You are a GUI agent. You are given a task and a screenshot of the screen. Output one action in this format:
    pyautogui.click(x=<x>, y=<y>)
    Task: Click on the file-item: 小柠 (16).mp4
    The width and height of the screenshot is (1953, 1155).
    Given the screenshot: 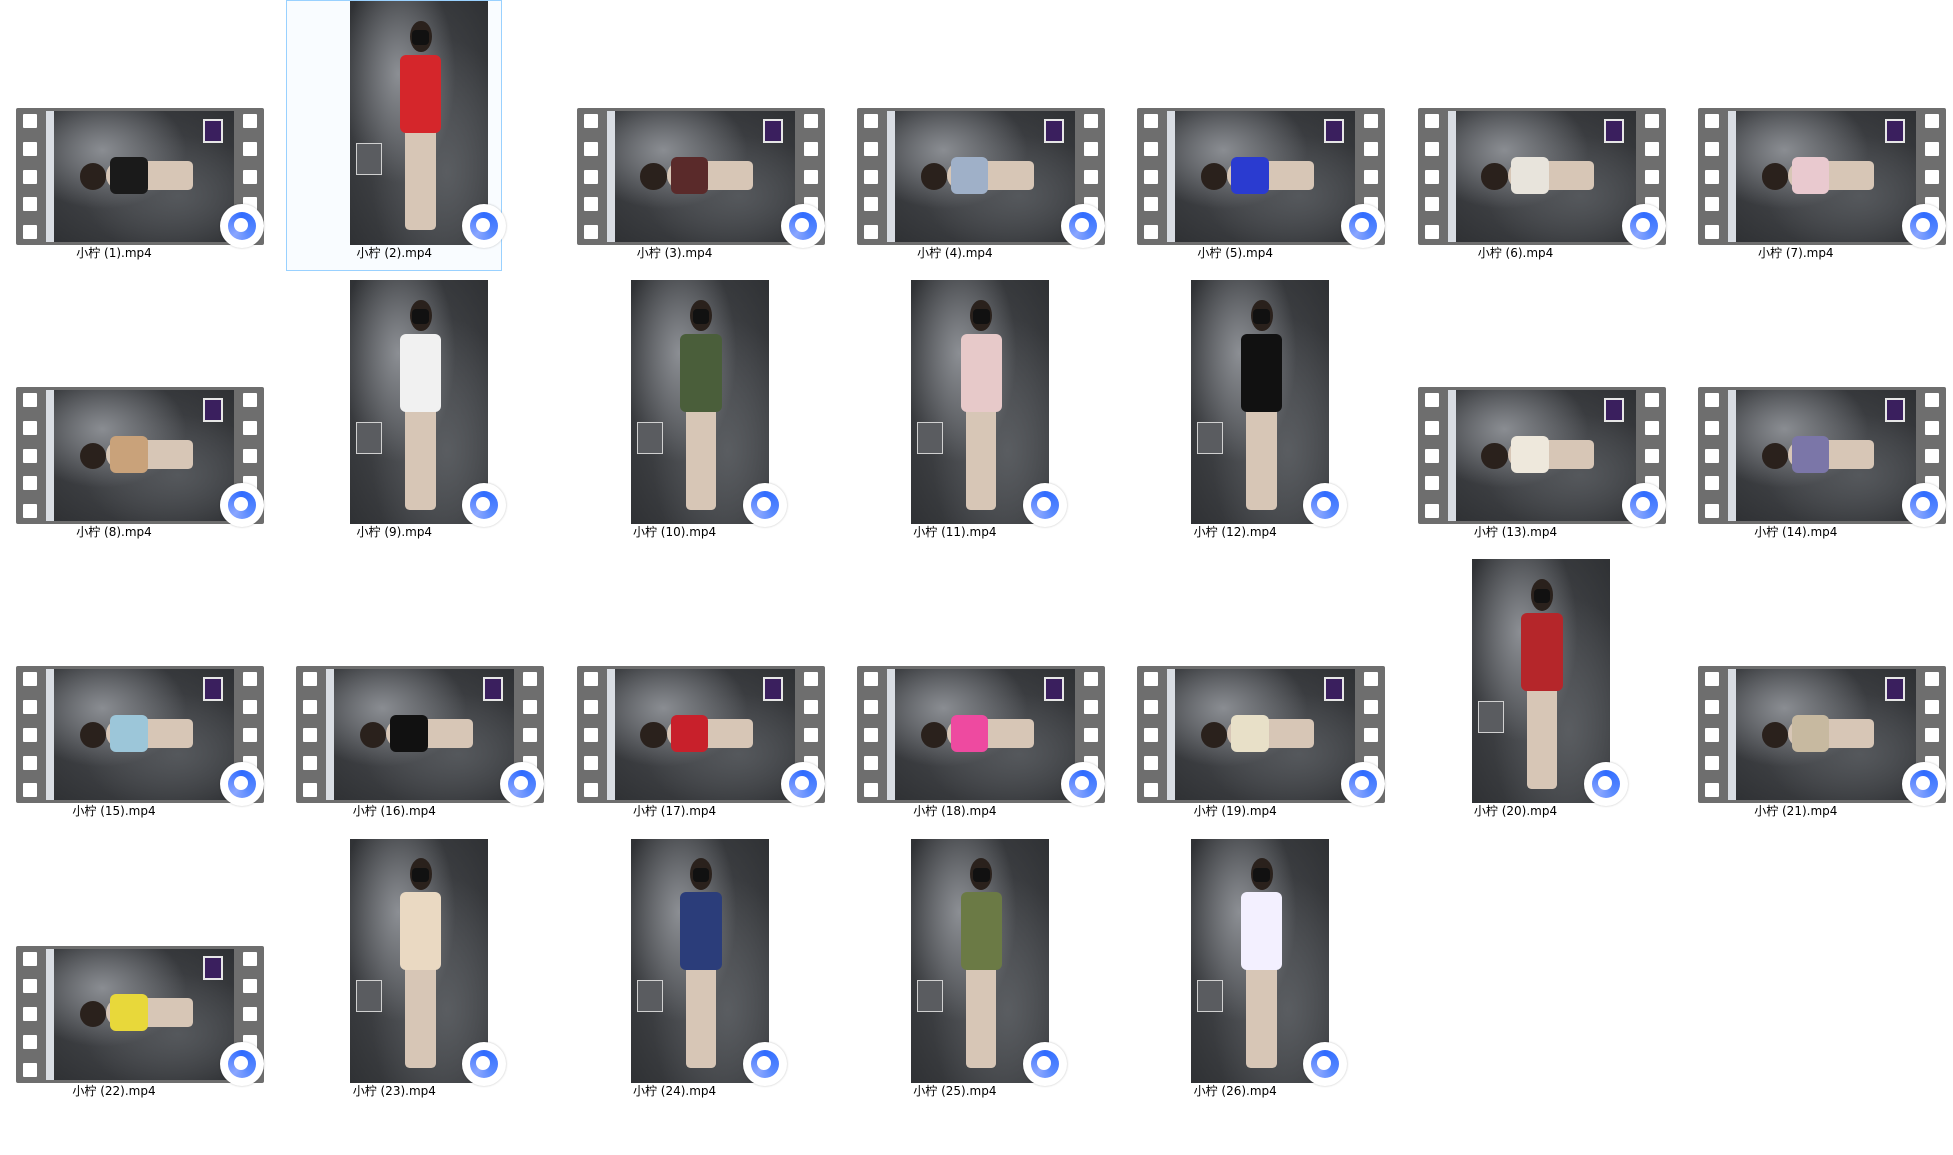 What is the action you would take?
    pyautogui.click(x=415, y=693)
    